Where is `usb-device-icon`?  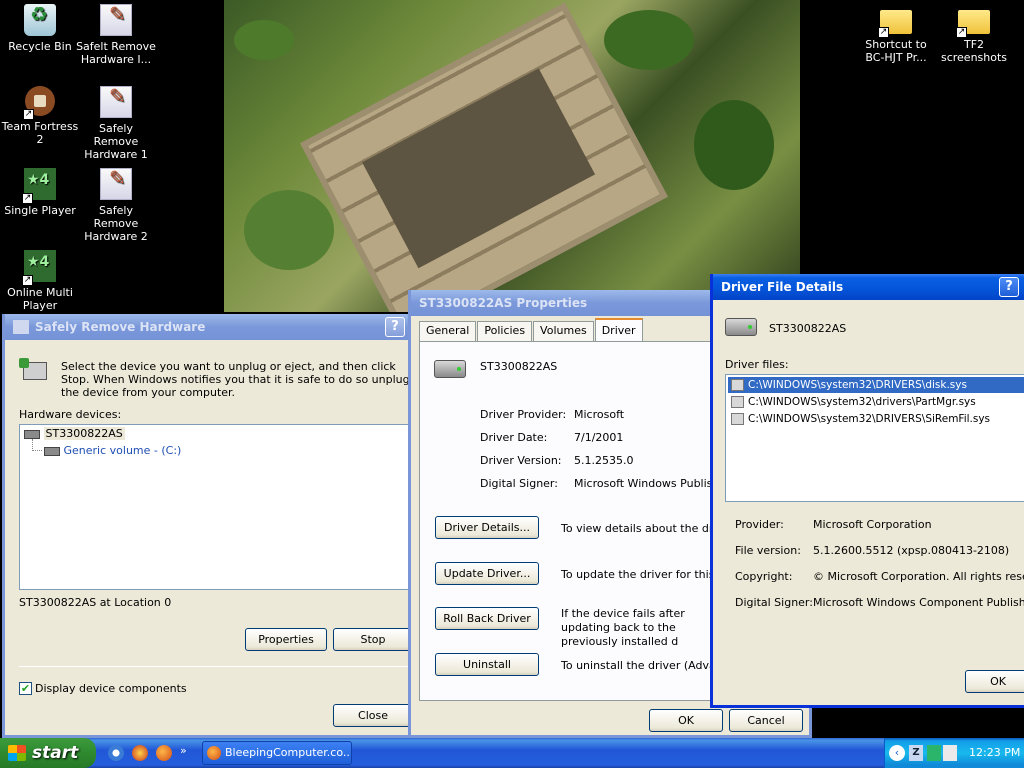
usb-device-icon is located at coordinates (34, 371).